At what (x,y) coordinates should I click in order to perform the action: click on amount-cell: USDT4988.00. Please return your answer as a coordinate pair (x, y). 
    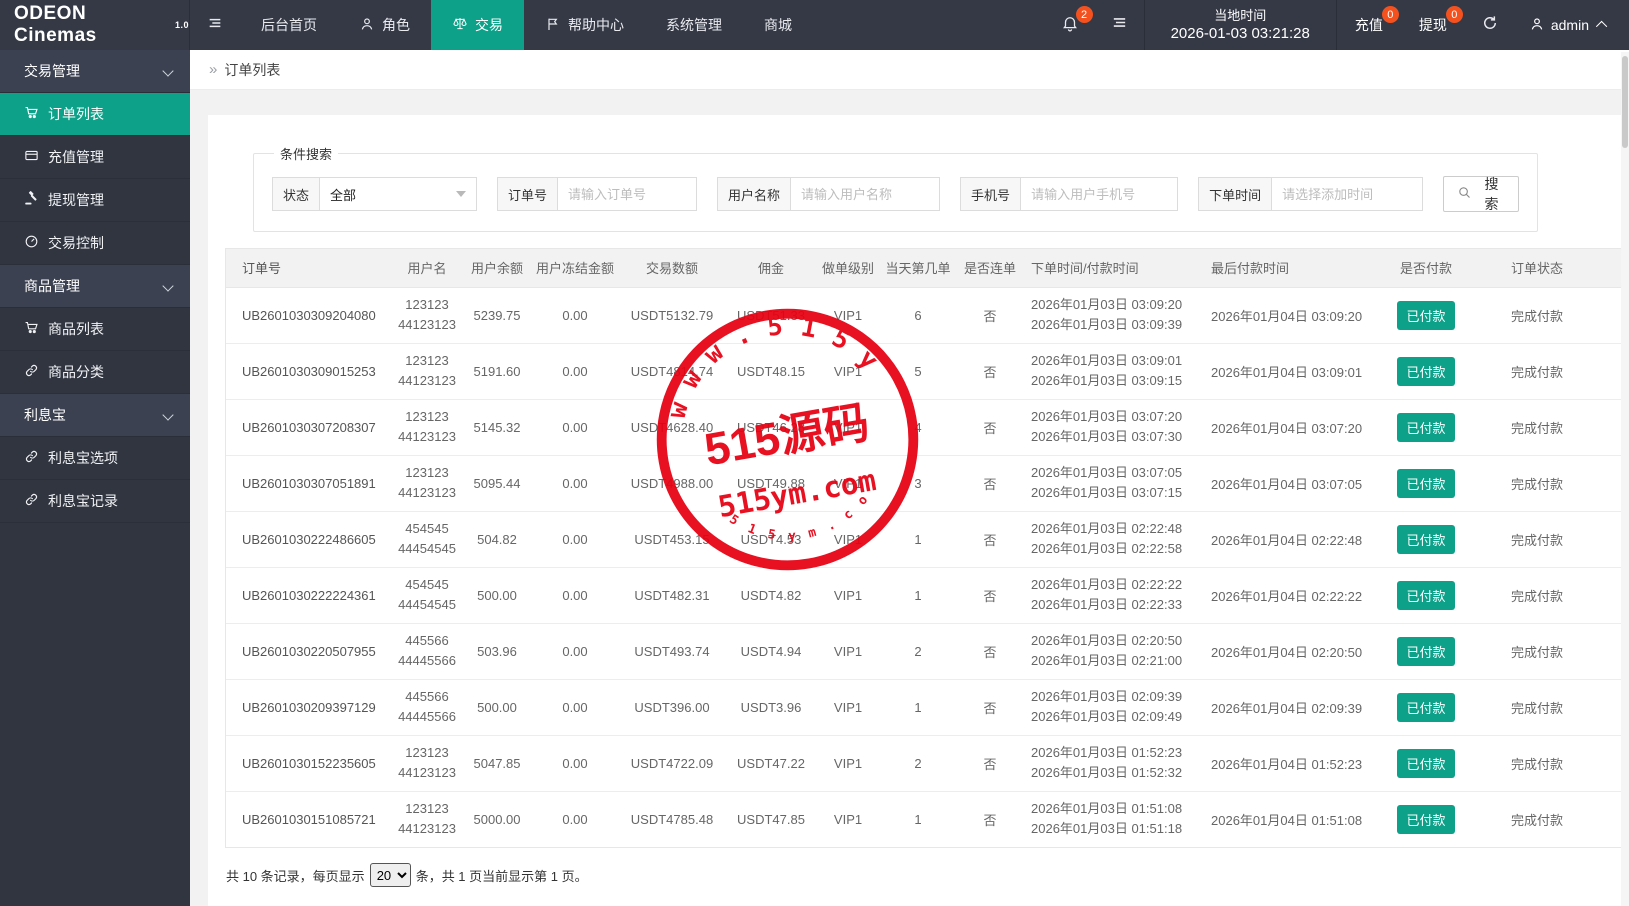
    Looking at the image, I should click on (672, 483).